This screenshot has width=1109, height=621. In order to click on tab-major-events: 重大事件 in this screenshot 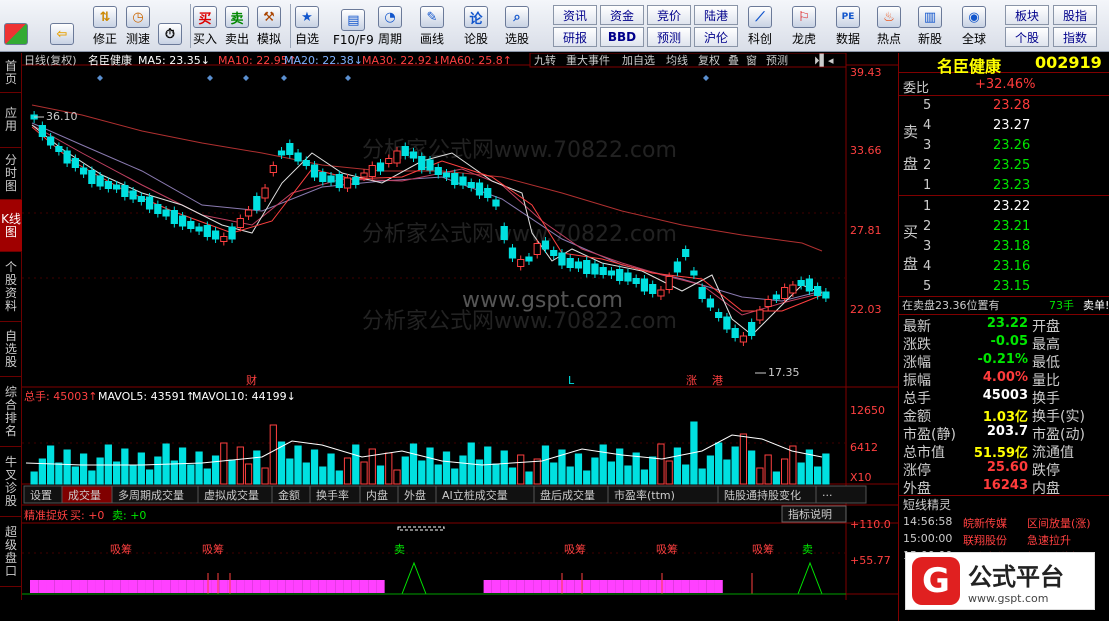, I will do `click(588, 60)`.